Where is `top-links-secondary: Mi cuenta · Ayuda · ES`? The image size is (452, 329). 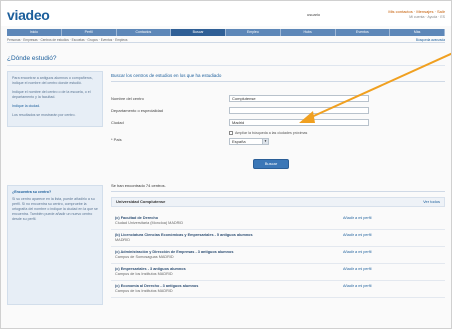
top-links-secondary: Mi cuenta · Ayuda · ES is located at coordinates (427, 17).